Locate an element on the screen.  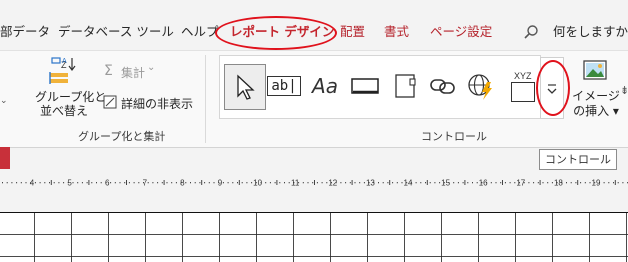
controls-group-label: コントロール is located at coordinates (454, 136).